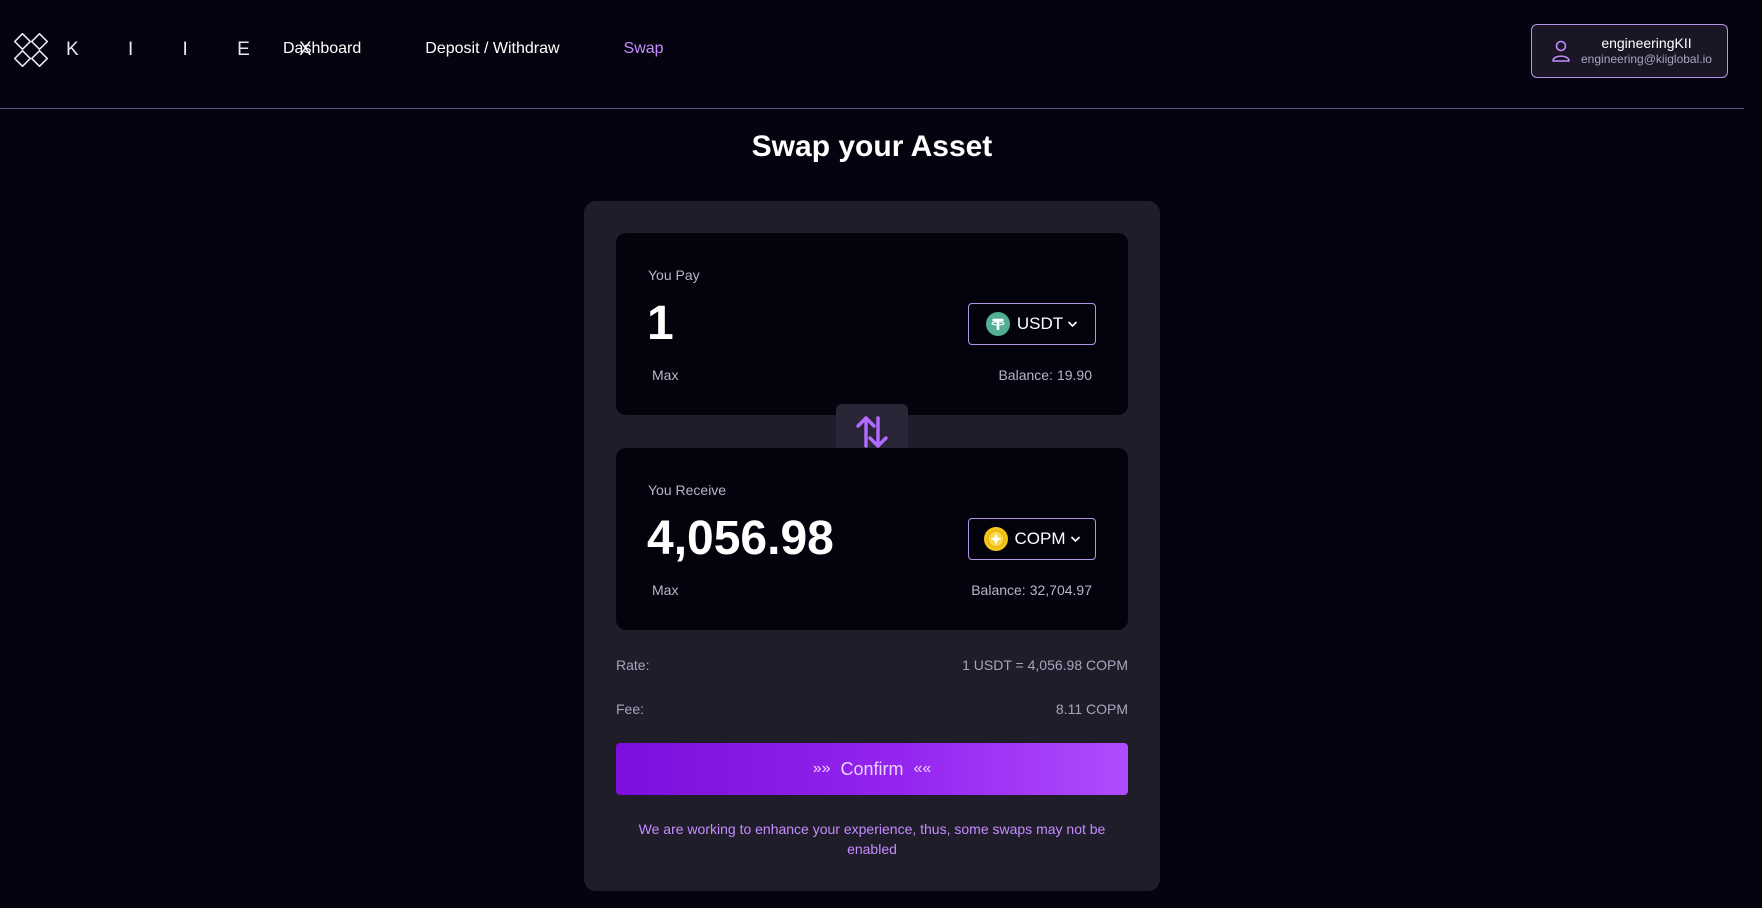 The image size is (1762, 908). I want to click on pay-balance-value: 19.90, so click(1074, 375).